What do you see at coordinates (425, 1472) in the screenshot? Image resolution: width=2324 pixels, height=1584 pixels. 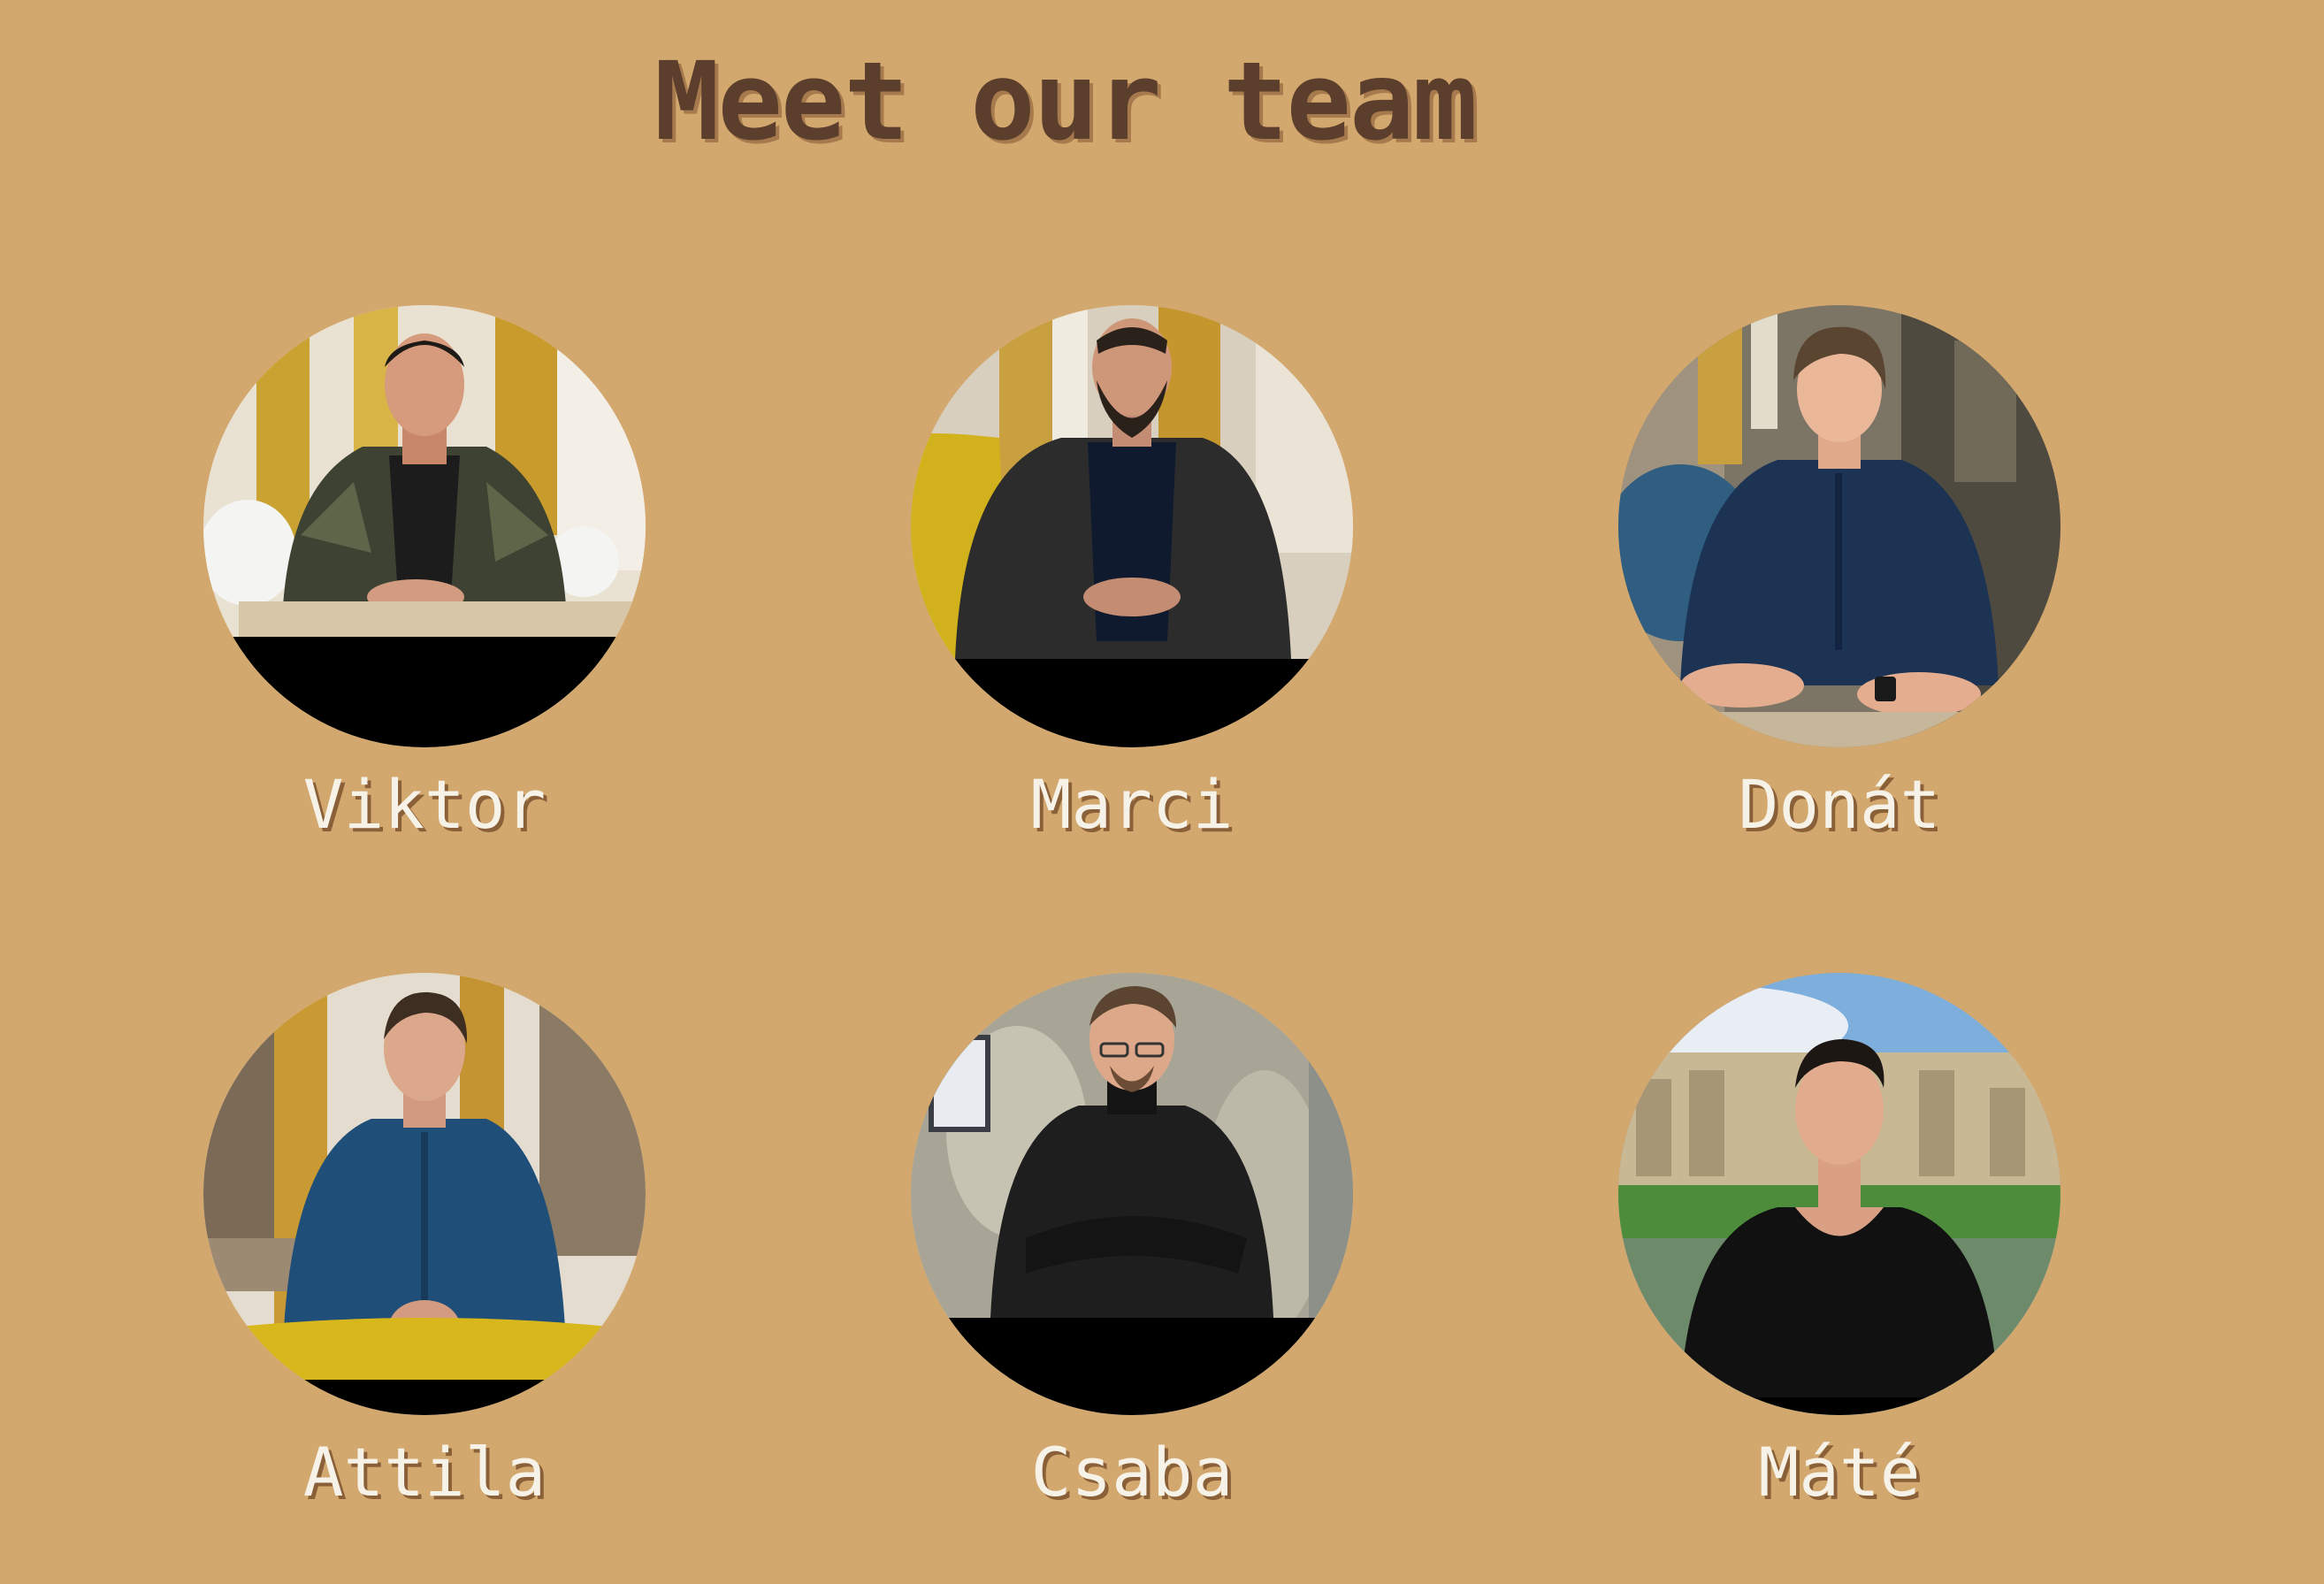 I see `member-name: Attila` at bounding box center [425, 1472].